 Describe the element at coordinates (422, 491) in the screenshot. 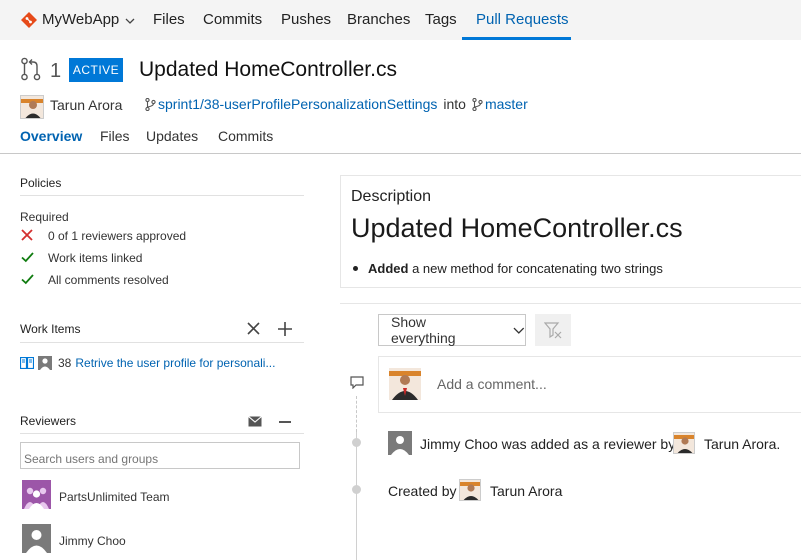

I see `activity-event-text: Created by` at that location.